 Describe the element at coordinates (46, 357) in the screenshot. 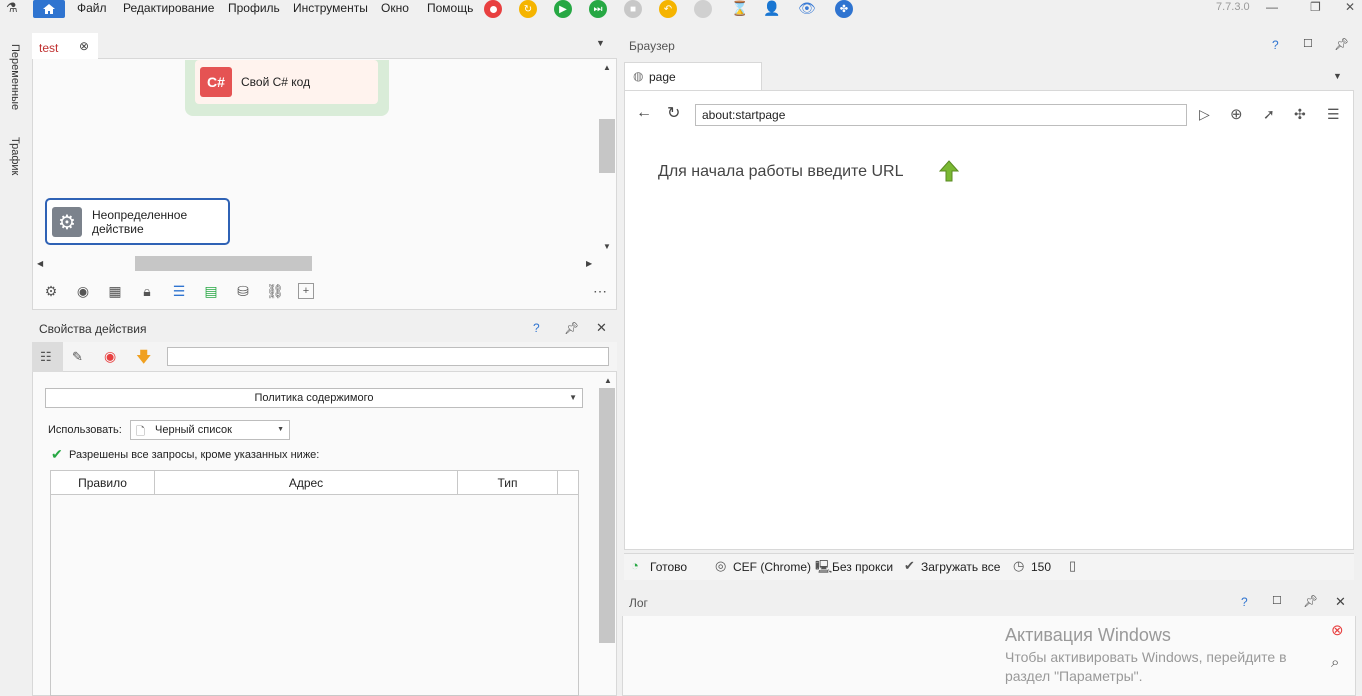

I see `properties-list-icon: ☷` at that location.